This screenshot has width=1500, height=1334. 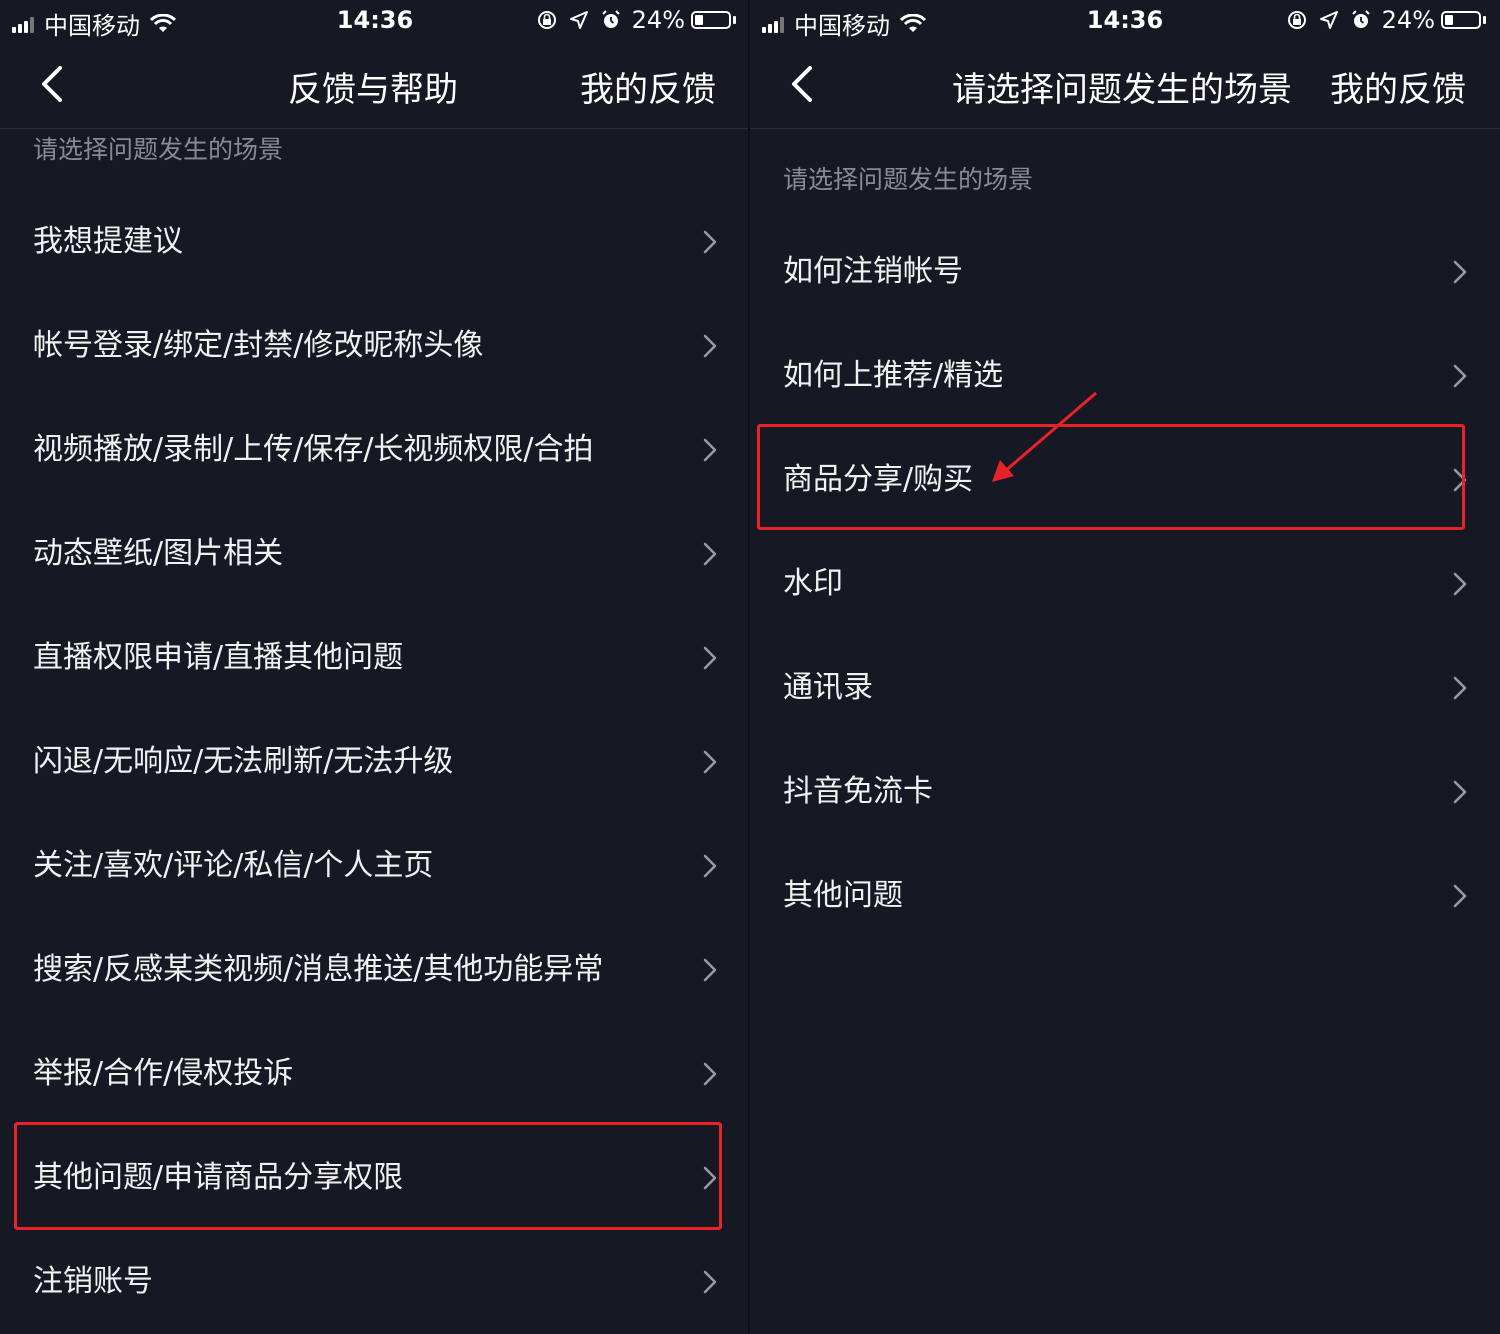 I want to click on list-item: 视频播放/录制/上传/保存/长视频权限/合拍, so click(x=375, y=450).